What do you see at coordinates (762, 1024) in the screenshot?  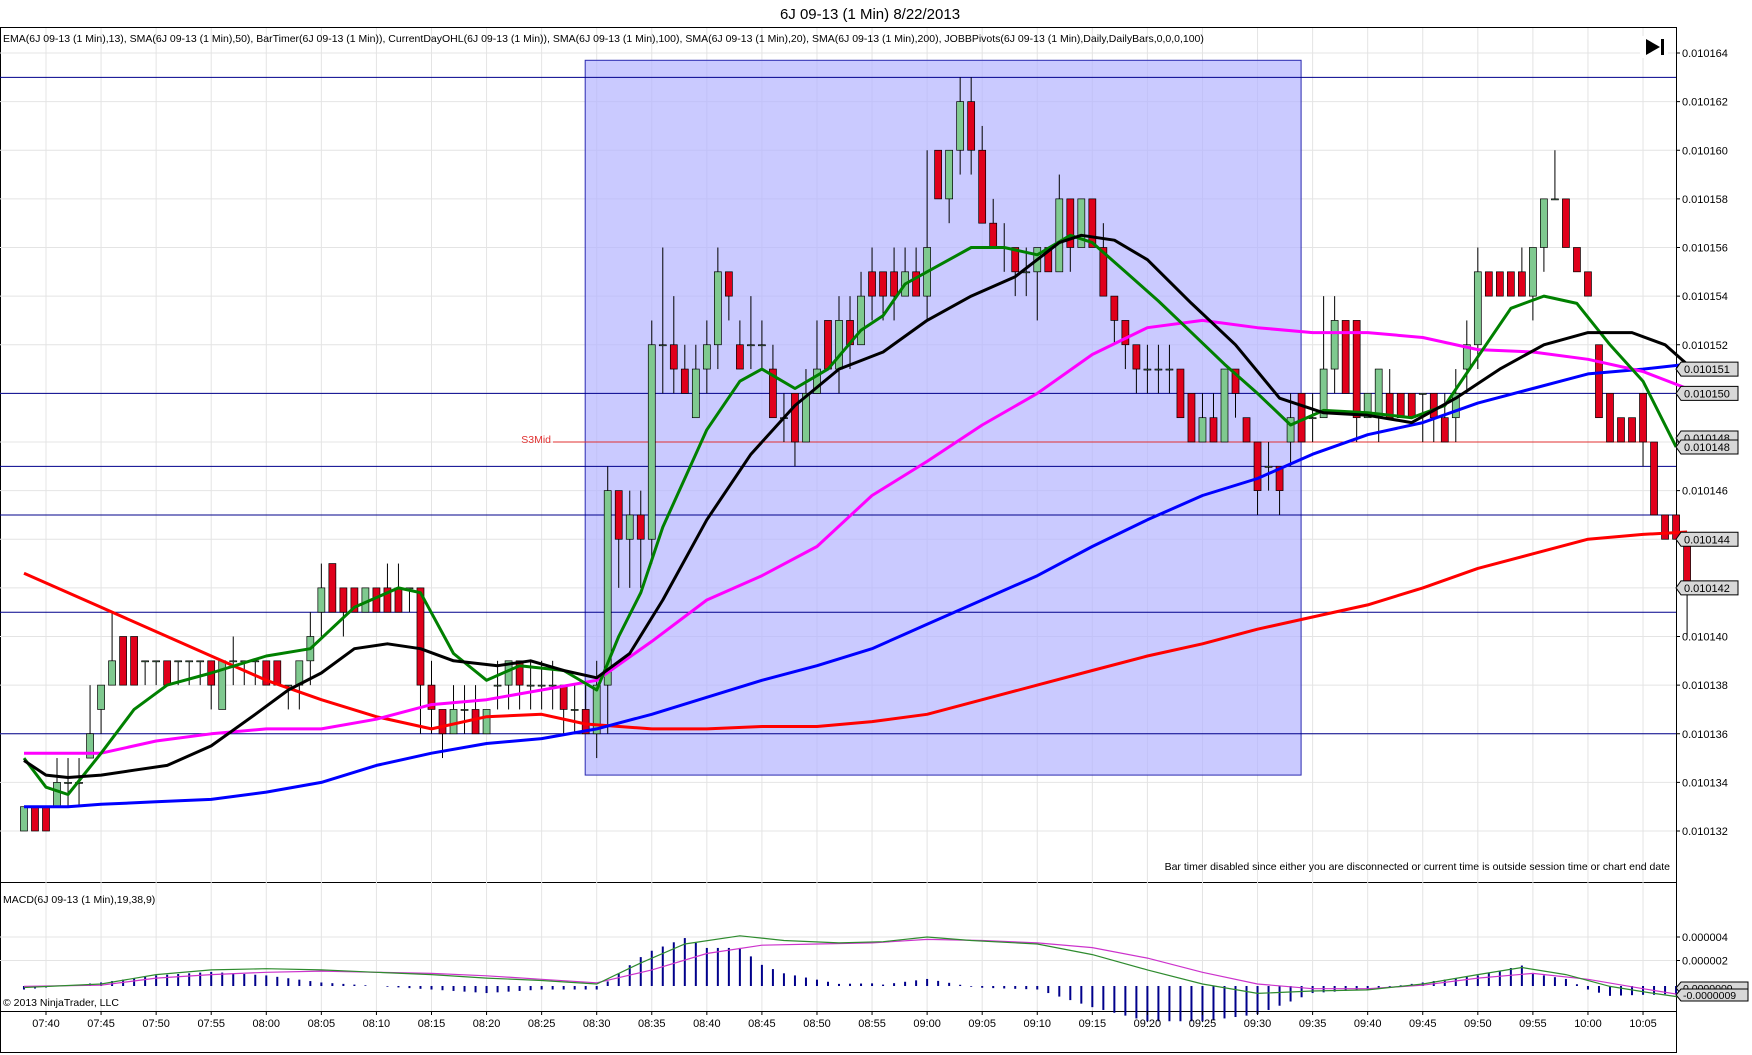 I see `x-tick-label: 08:45` at bounding box center [762, 1024].